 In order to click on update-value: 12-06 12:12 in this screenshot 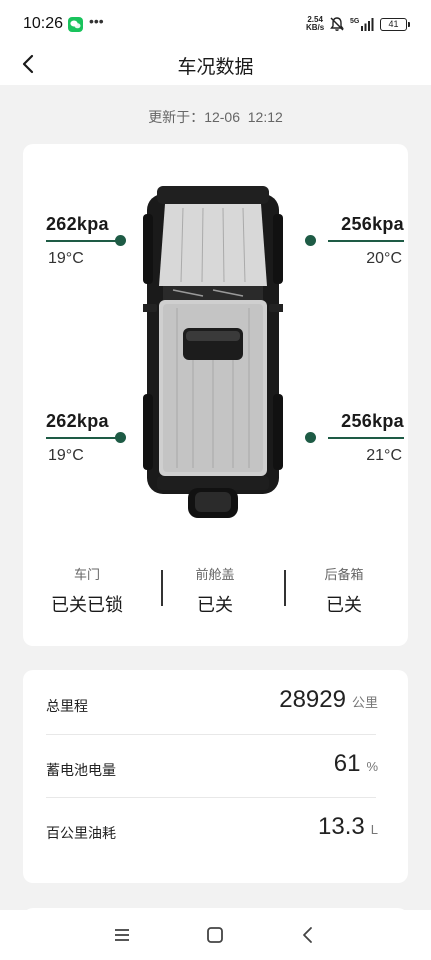, I will do `click(243, 117)`.